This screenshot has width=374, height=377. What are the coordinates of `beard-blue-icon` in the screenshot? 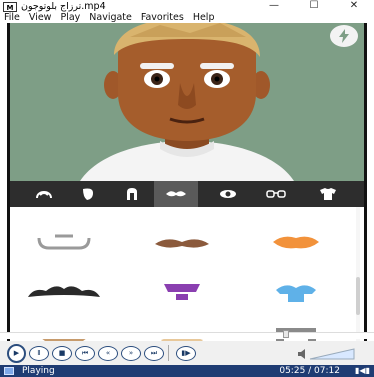 It's located at (296, 292).